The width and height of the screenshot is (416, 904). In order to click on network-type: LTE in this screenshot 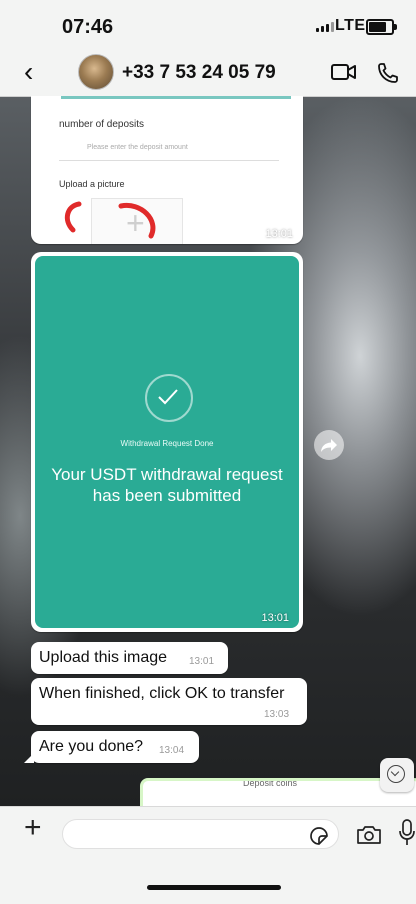, I will do `click(350, 25)`.